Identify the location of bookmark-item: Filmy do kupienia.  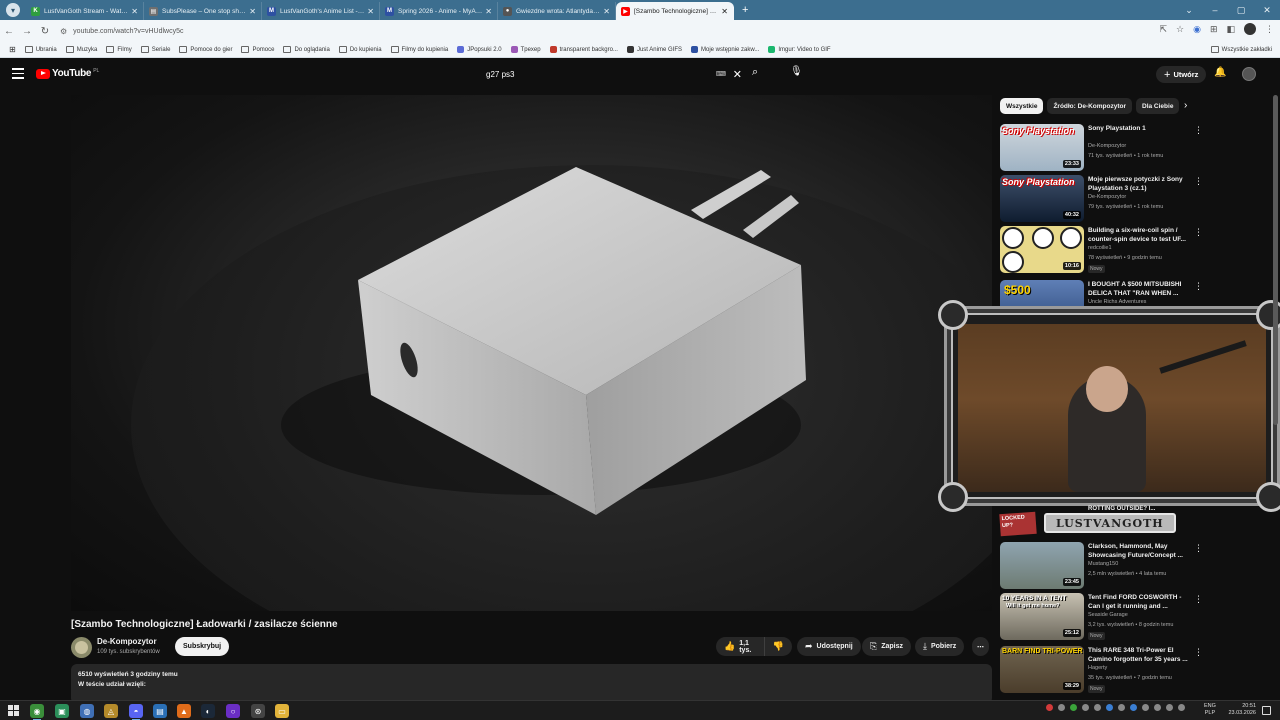
(419, 49).